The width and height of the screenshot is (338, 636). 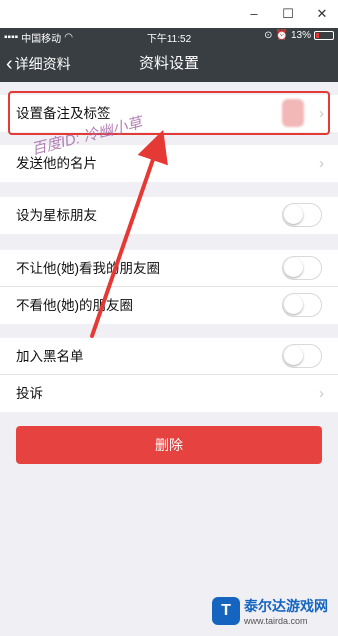 I want to click on annotation-arrow, so click(x=129, y=233).